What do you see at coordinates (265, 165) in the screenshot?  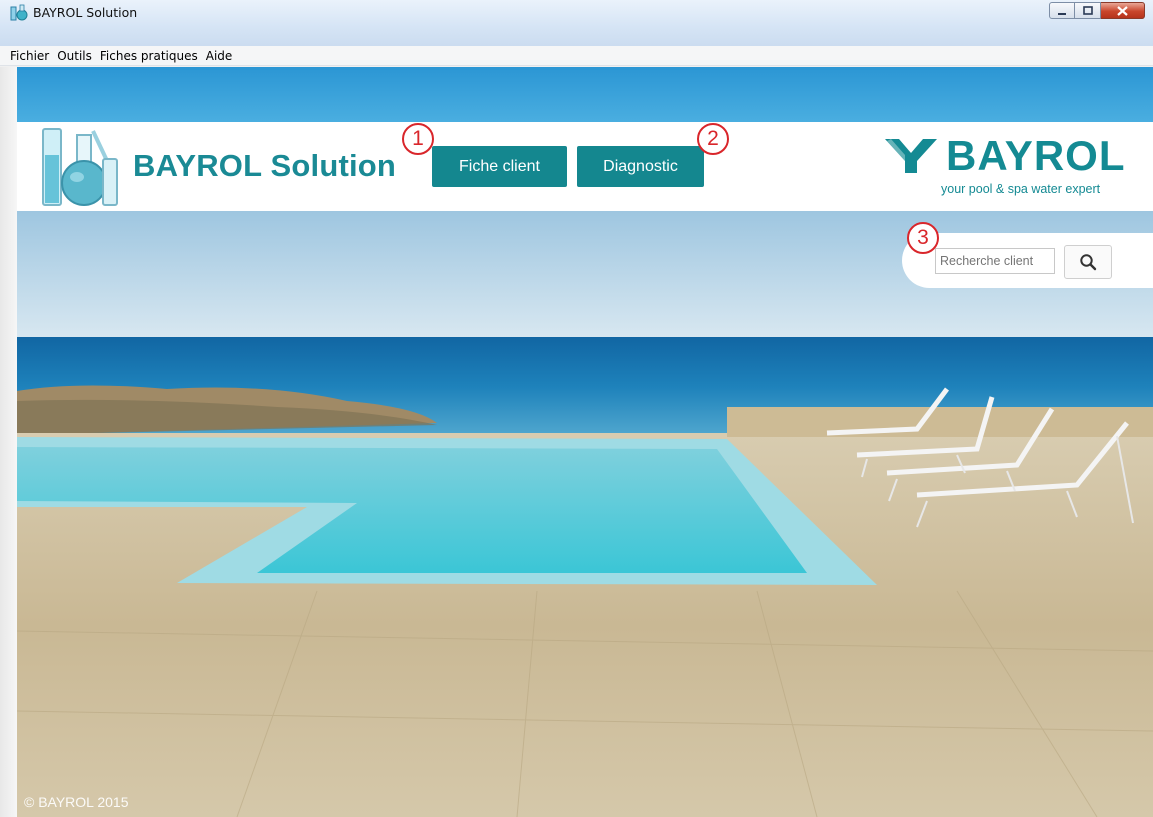 I see `brand-title: BAYROL Solution` at bounding box center [265, 165].